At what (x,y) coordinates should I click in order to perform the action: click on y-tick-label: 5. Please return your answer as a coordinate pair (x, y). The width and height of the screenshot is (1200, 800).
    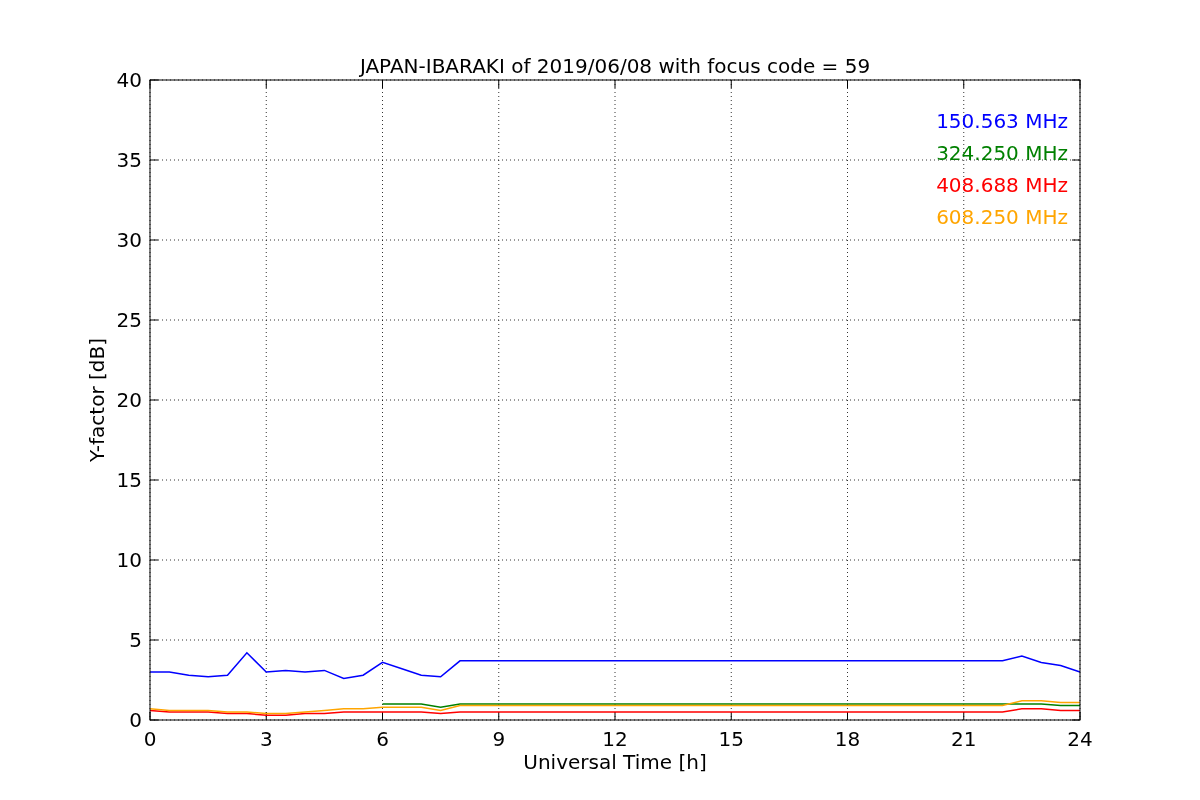
    Looking at the image, I should click on (135, 640).